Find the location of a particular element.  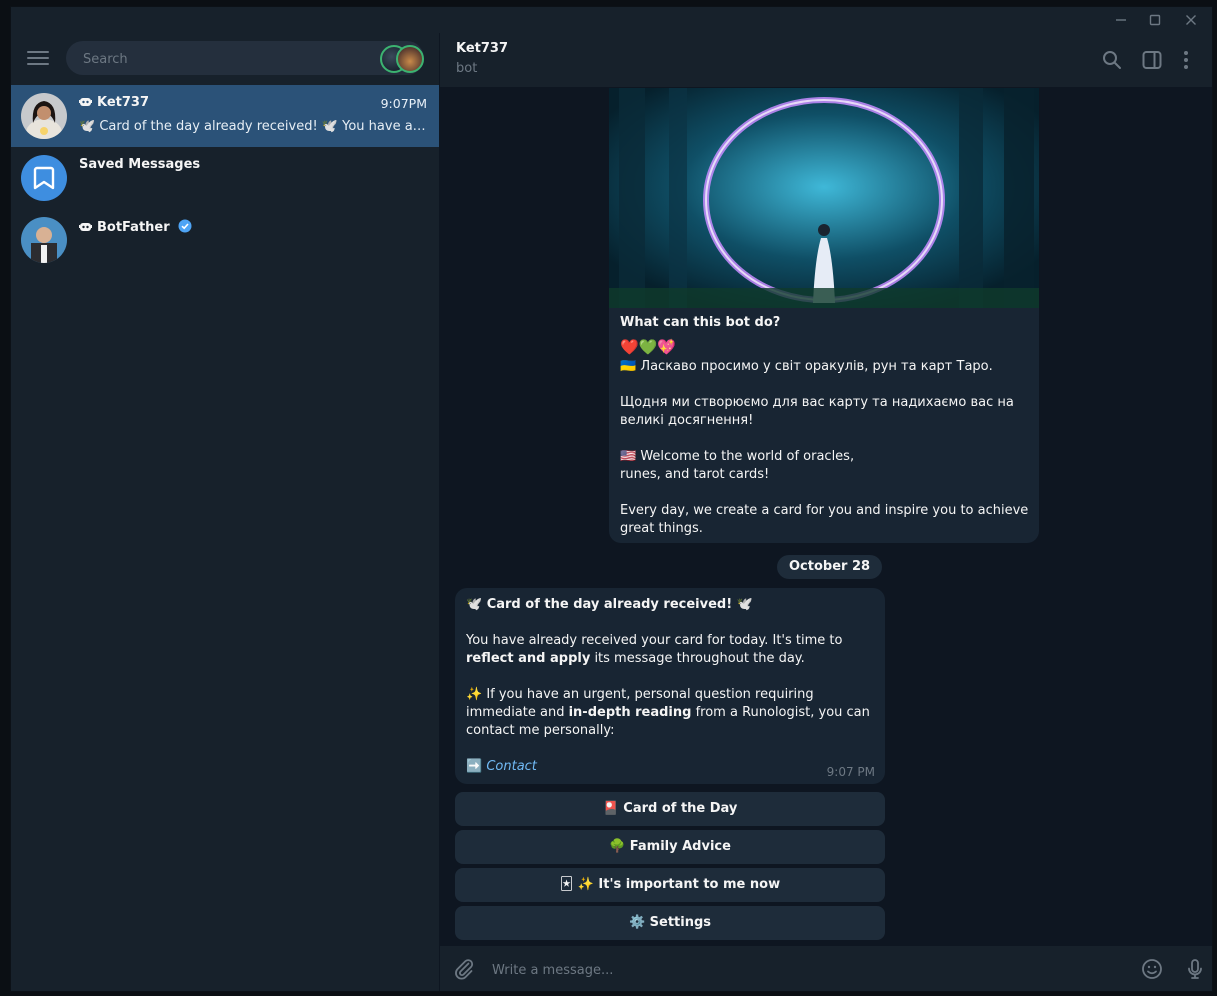

search-icon is located at coordinates (1112, 60).